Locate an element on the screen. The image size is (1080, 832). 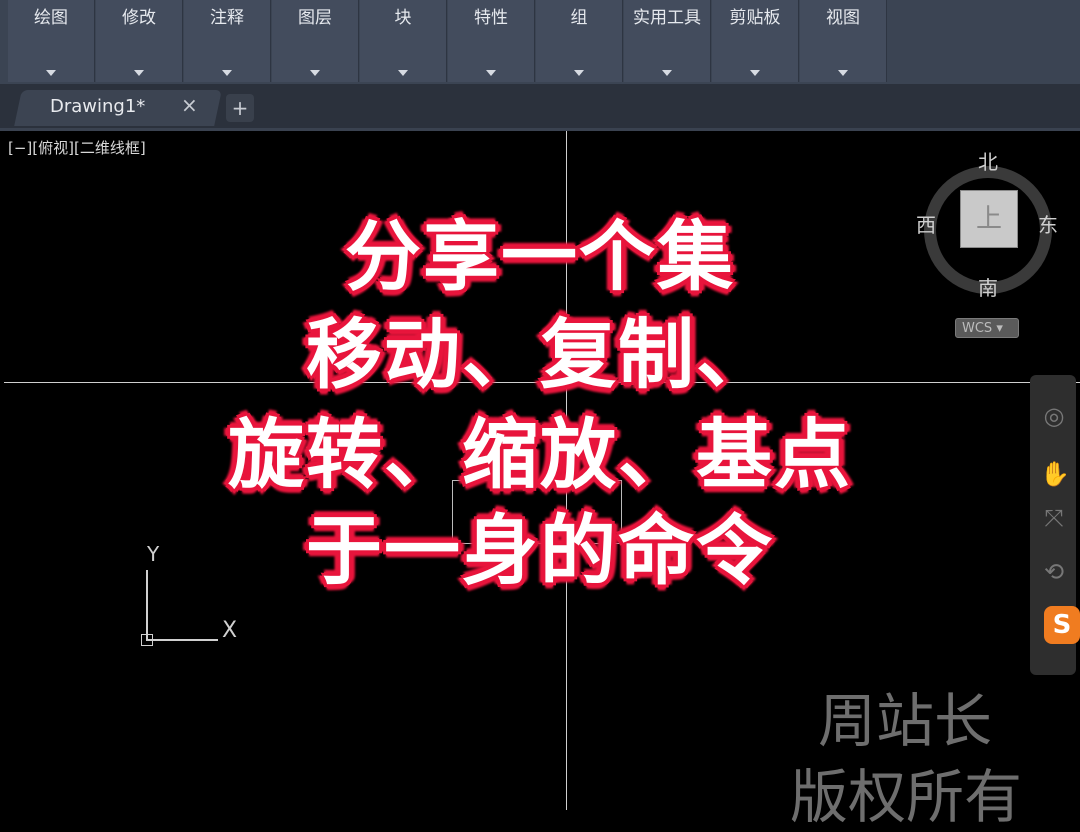
file-tab-bar is located at coordinates (540, 107).